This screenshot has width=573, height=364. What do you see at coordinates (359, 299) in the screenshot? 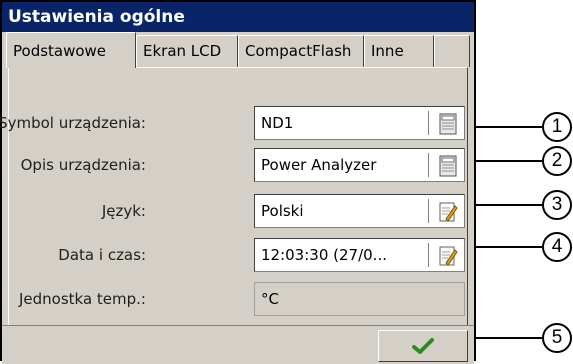
I see `temp-unit-field: °C` at bounding box center [359, 299].